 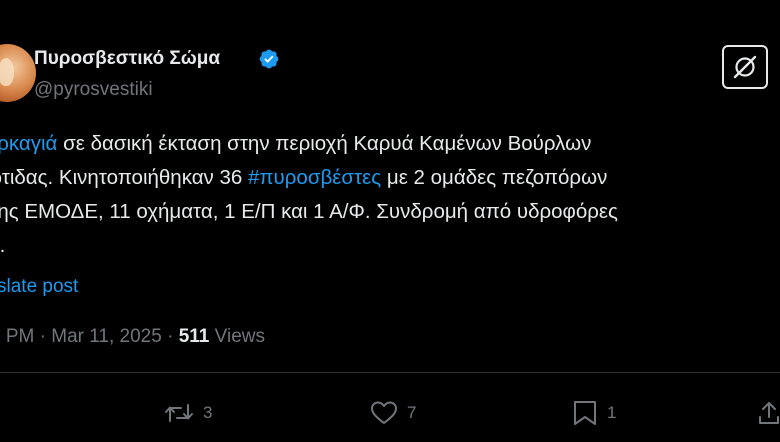 I want to click on like-button: 7, so click(x=393, y=413).